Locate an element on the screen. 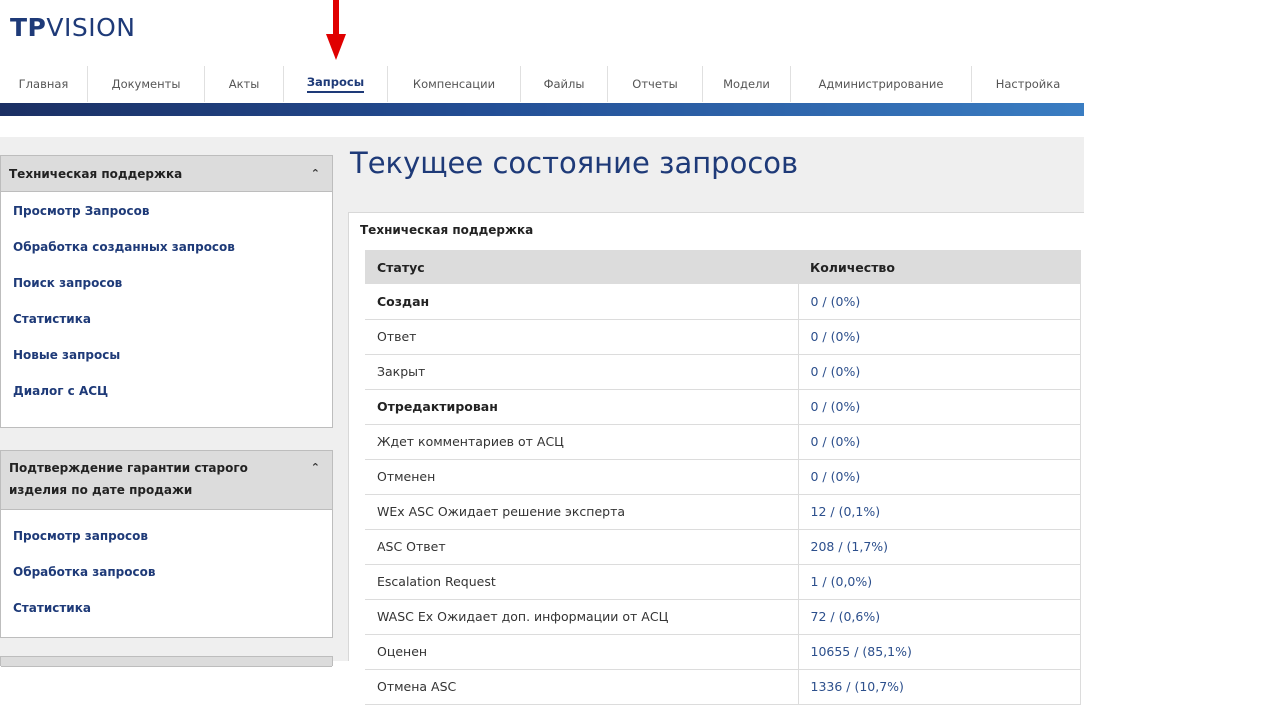 The image size is (1283, 705). table-row: Отменен 0 / (0%) is located at coordinates (723, 477).